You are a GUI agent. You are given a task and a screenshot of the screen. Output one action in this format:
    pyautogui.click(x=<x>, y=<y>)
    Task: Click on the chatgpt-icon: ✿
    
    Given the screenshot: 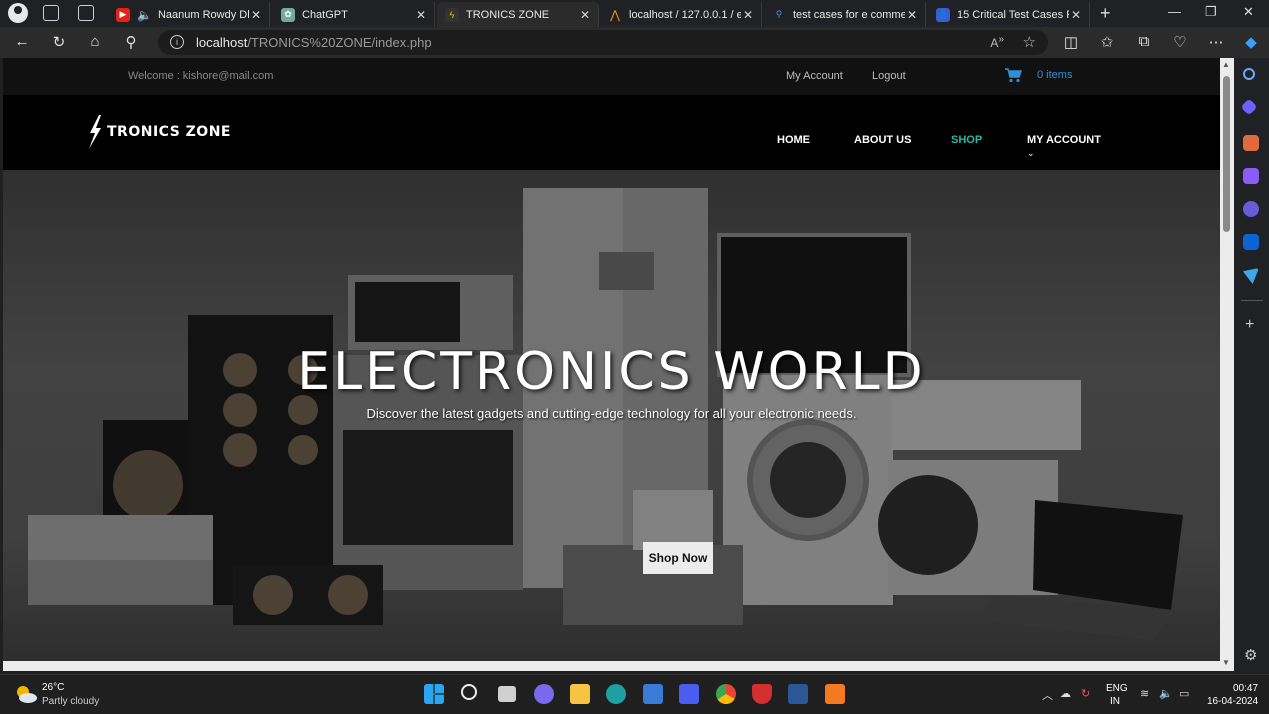 What is the action you would take?
    pyautogui.click(x=288, y=14)
    